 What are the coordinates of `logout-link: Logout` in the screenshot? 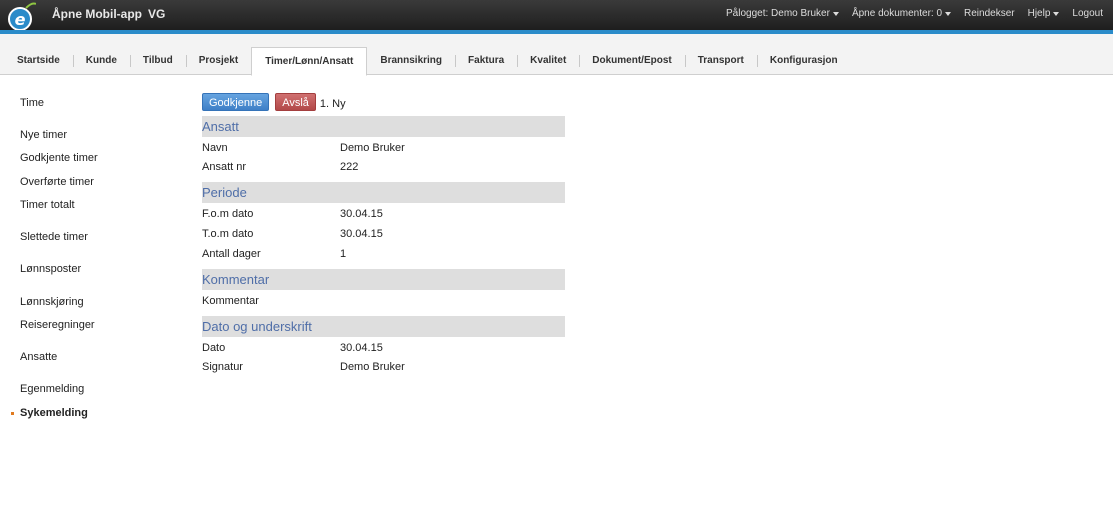 It's located at (1087, 13).